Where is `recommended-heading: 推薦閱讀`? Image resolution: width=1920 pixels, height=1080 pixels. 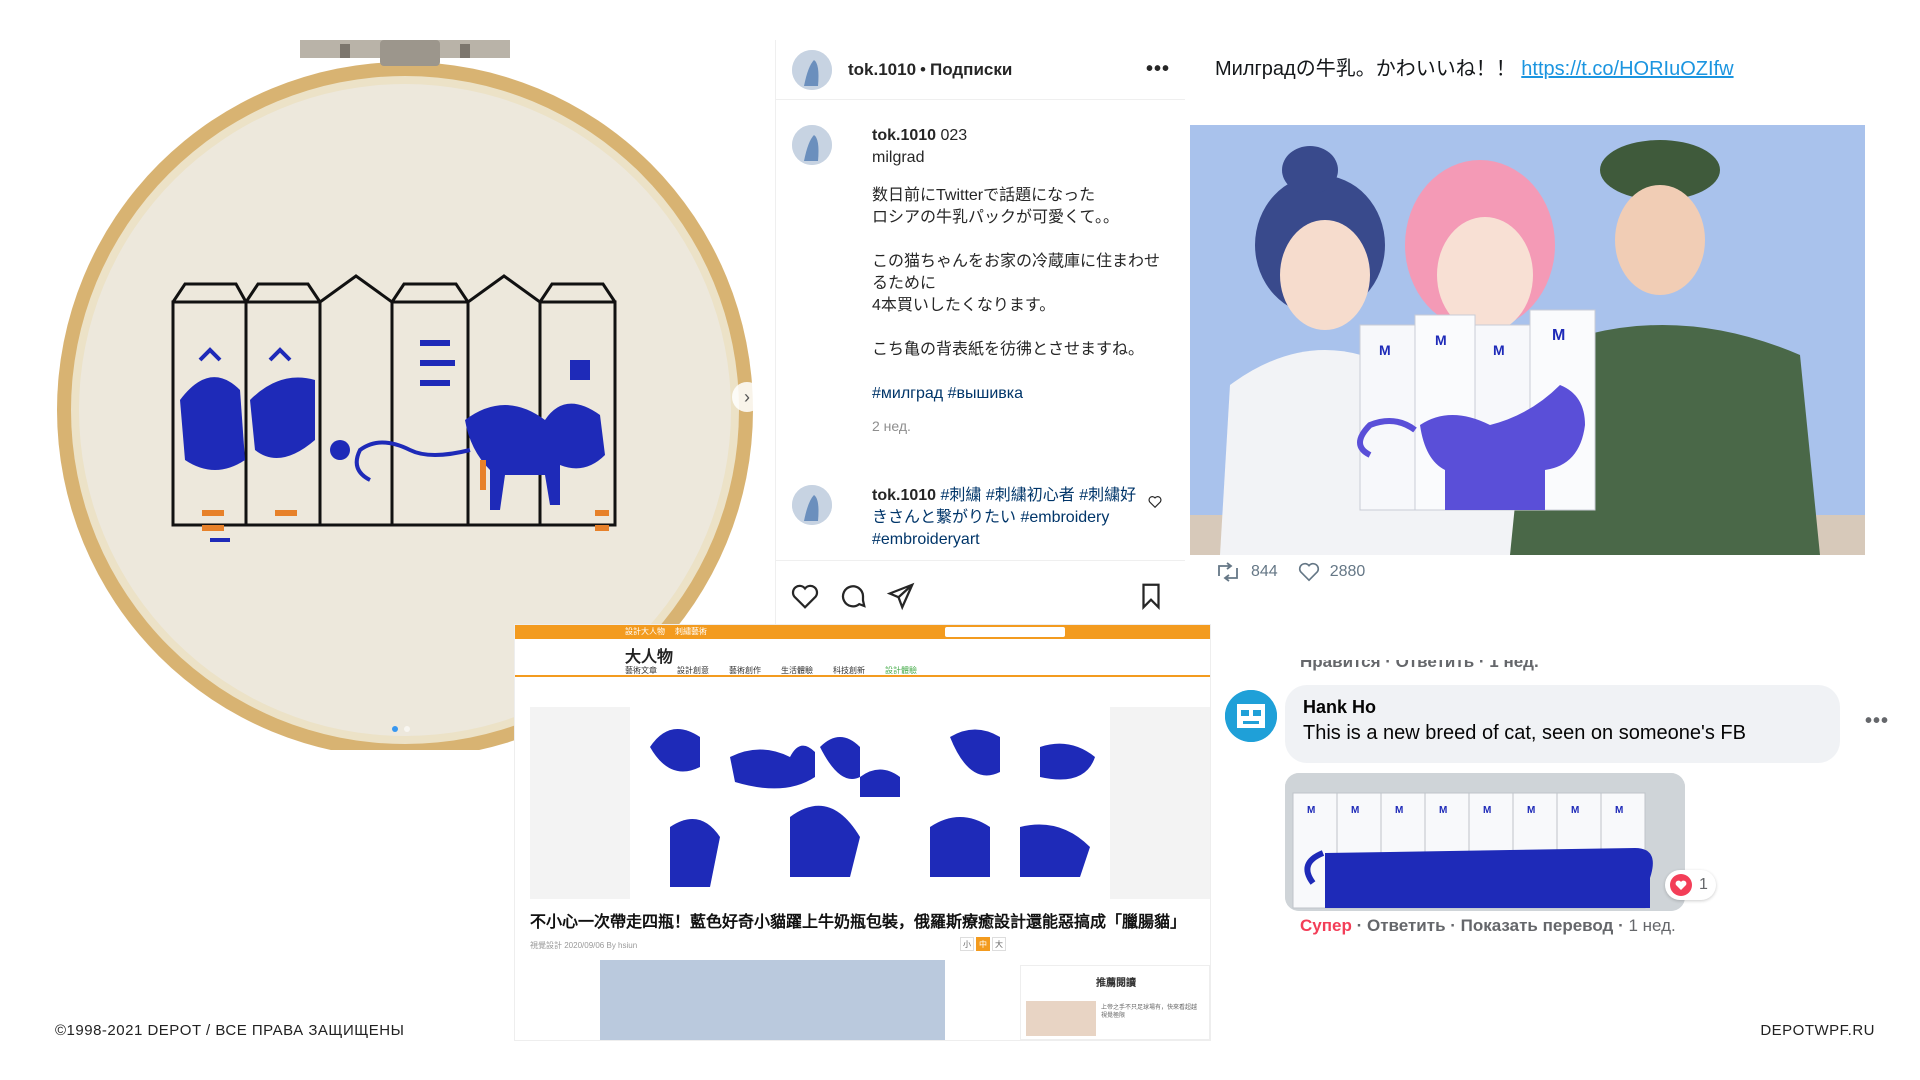 recommended-heading: 推薦閱讀 is located at coordinates (1116, 983).